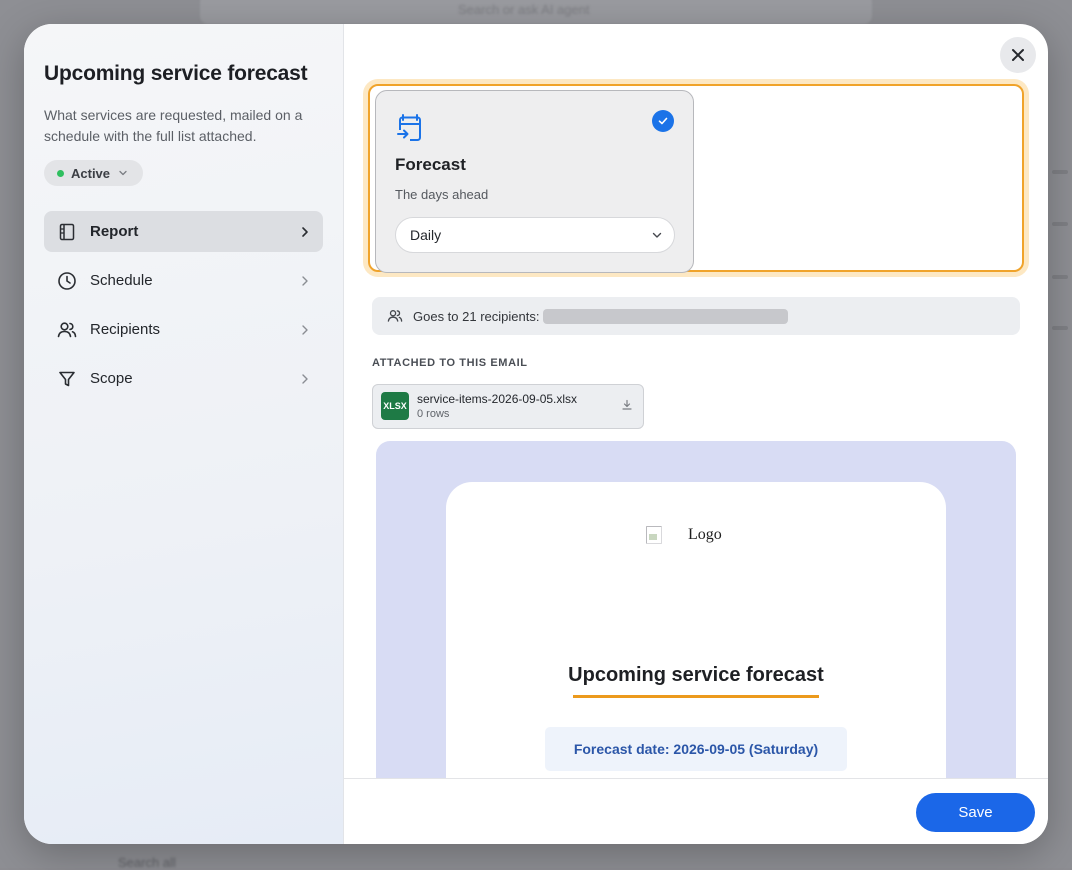  I want to click on broken-image-icon, so click(654, 535).